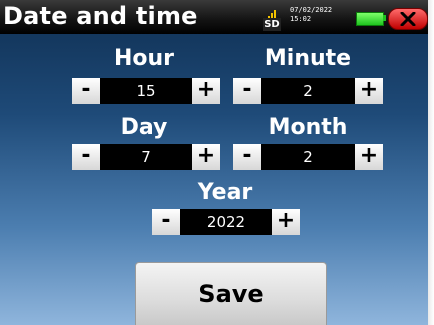 The image size is (434, 325). What do you see at coordinates (231, 293) in the screenshot?
I see `save-button: Save` at bounding box center [231, 293].